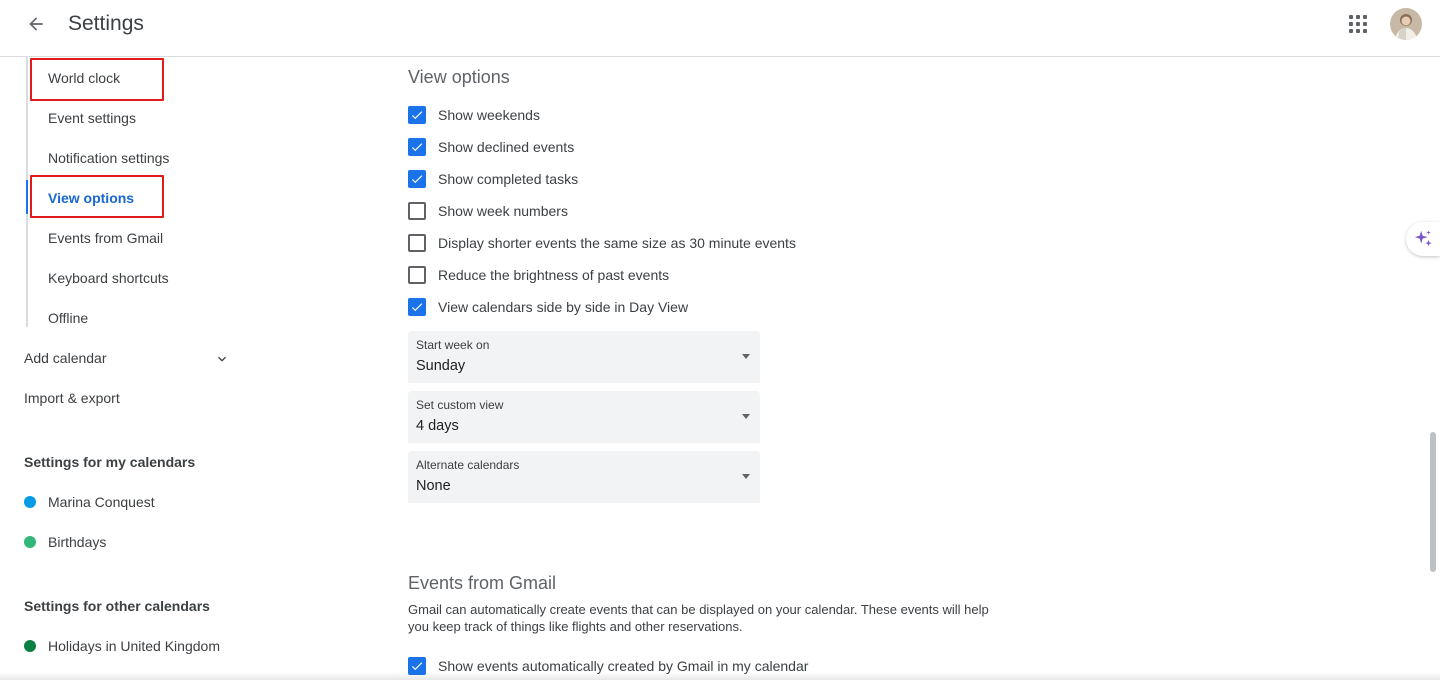 The height and width of the screenshot is (680, 1440). I want to click on checkbox-label: Show declined events, so click(506, 147).